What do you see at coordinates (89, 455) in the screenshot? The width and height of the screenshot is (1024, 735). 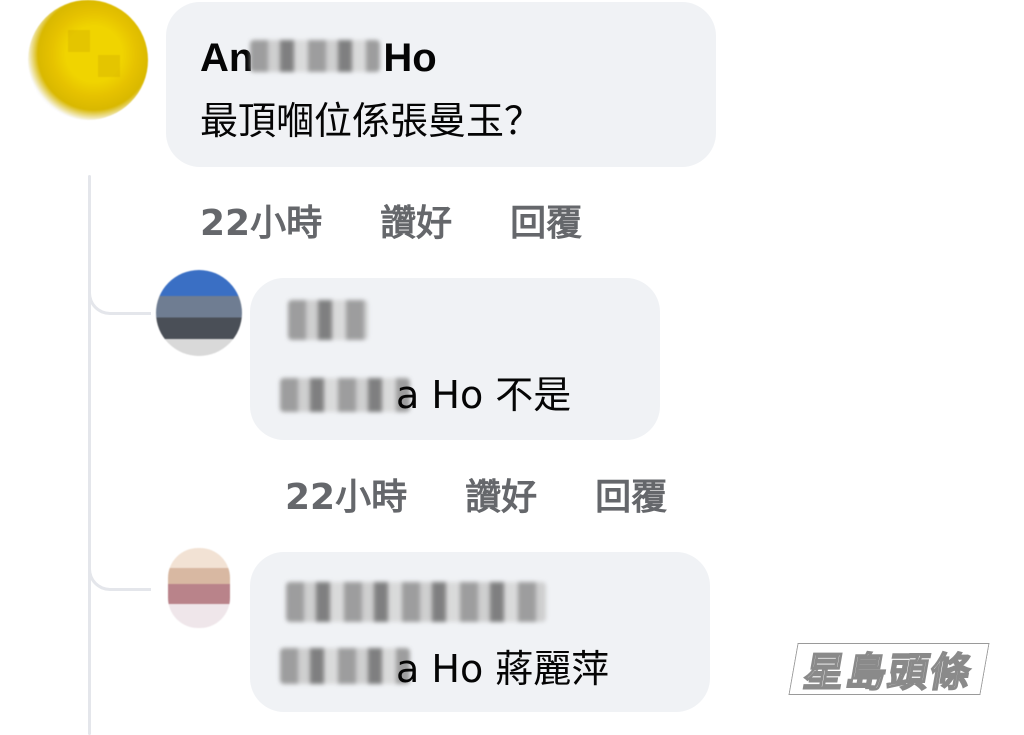 I see `thread-line` at bounding box center [89, 455].